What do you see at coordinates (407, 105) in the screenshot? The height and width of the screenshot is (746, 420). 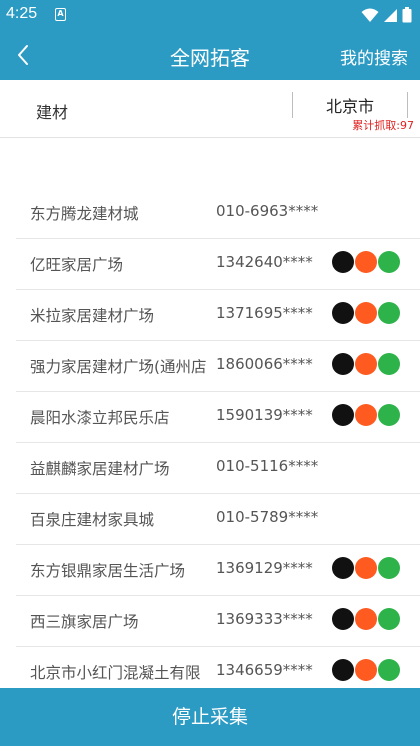 I see `divider` at bounding box center [407, 105].